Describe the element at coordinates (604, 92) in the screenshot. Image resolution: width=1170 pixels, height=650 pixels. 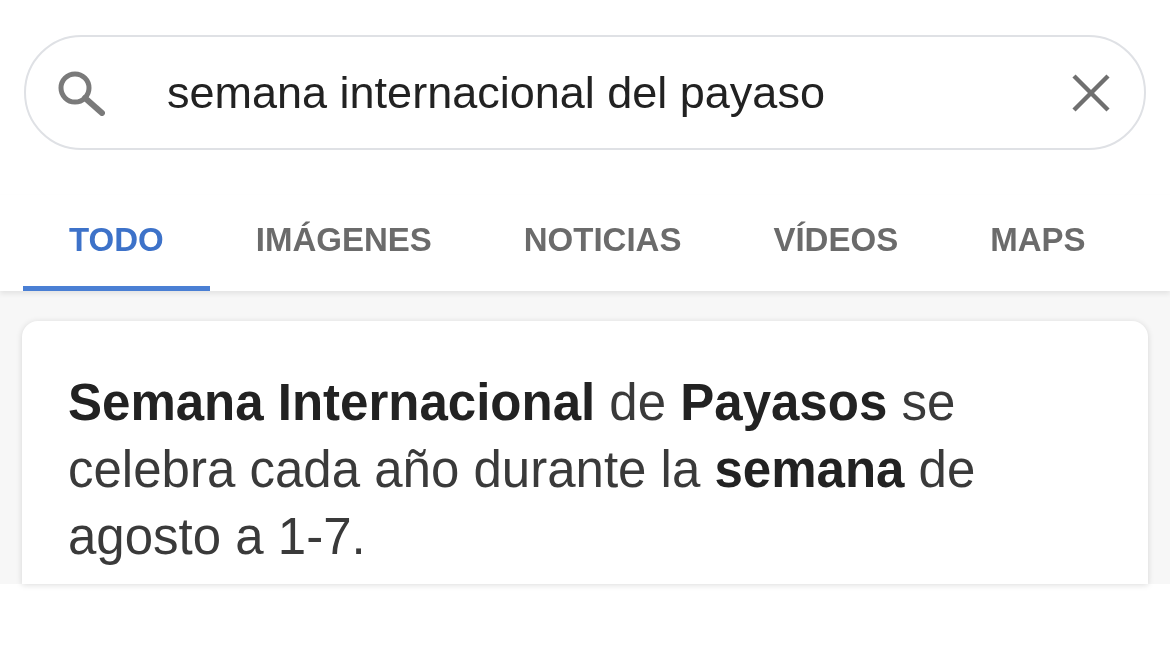
I see `search-input: semana internacional del payaso` at that location.